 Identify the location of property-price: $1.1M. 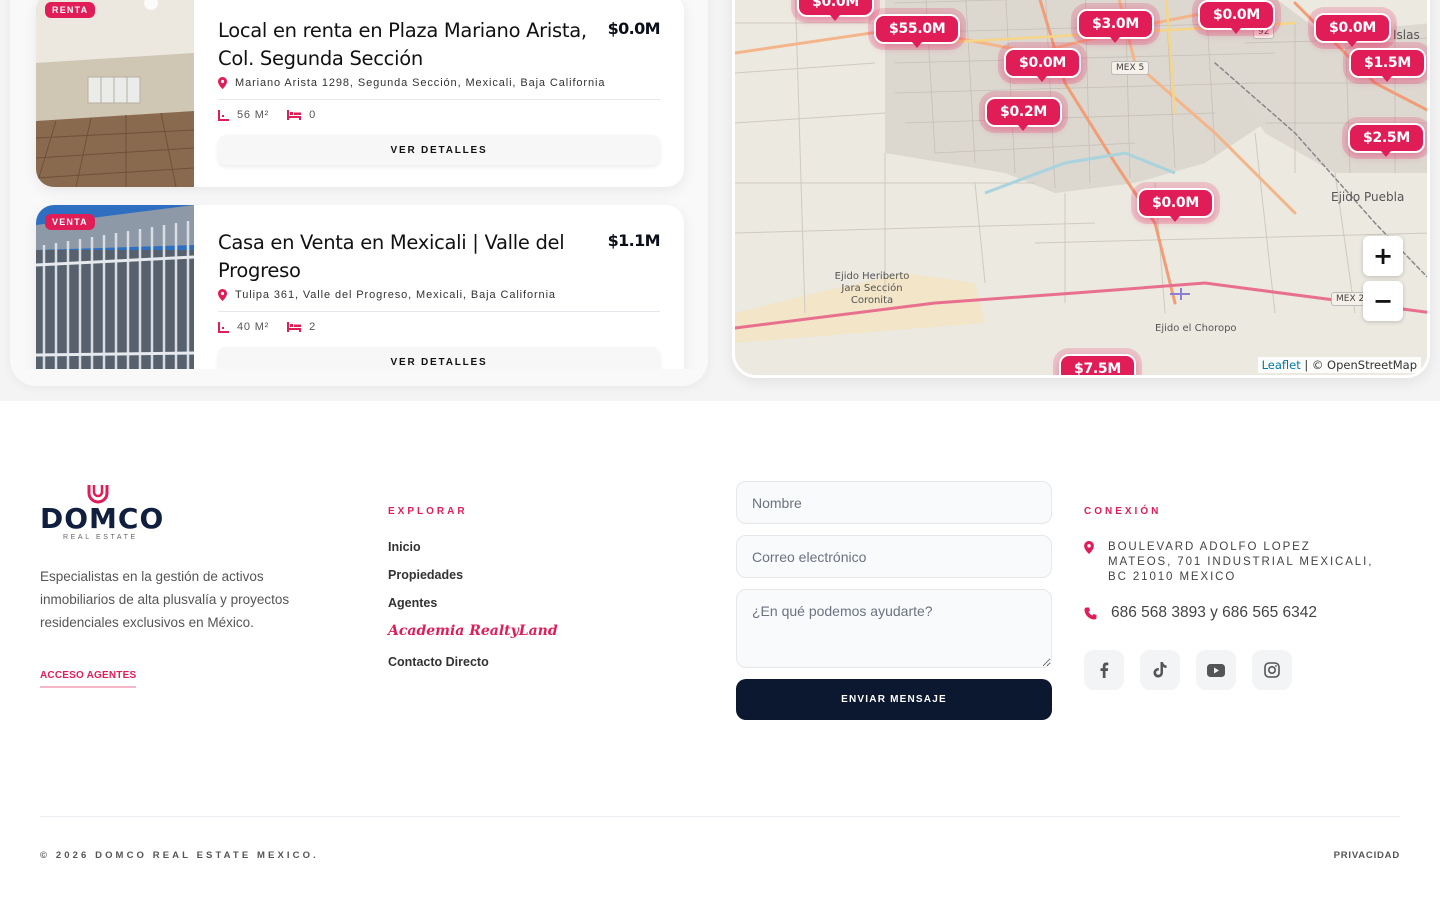
(634, 240).